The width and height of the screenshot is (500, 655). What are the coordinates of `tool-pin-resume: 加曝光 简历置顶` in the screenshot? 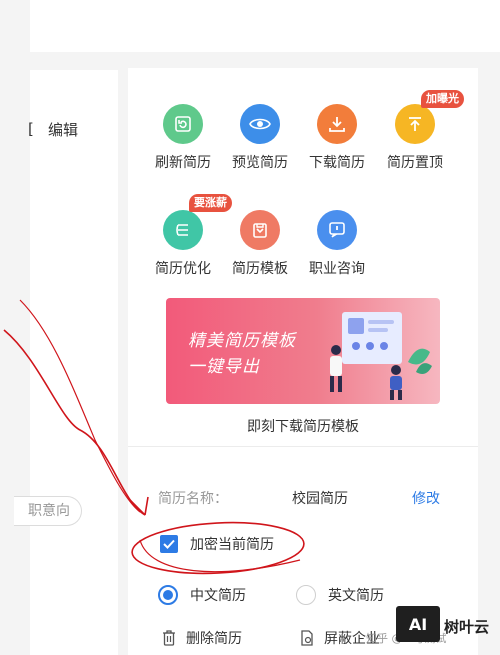 It's located at (419, 131).